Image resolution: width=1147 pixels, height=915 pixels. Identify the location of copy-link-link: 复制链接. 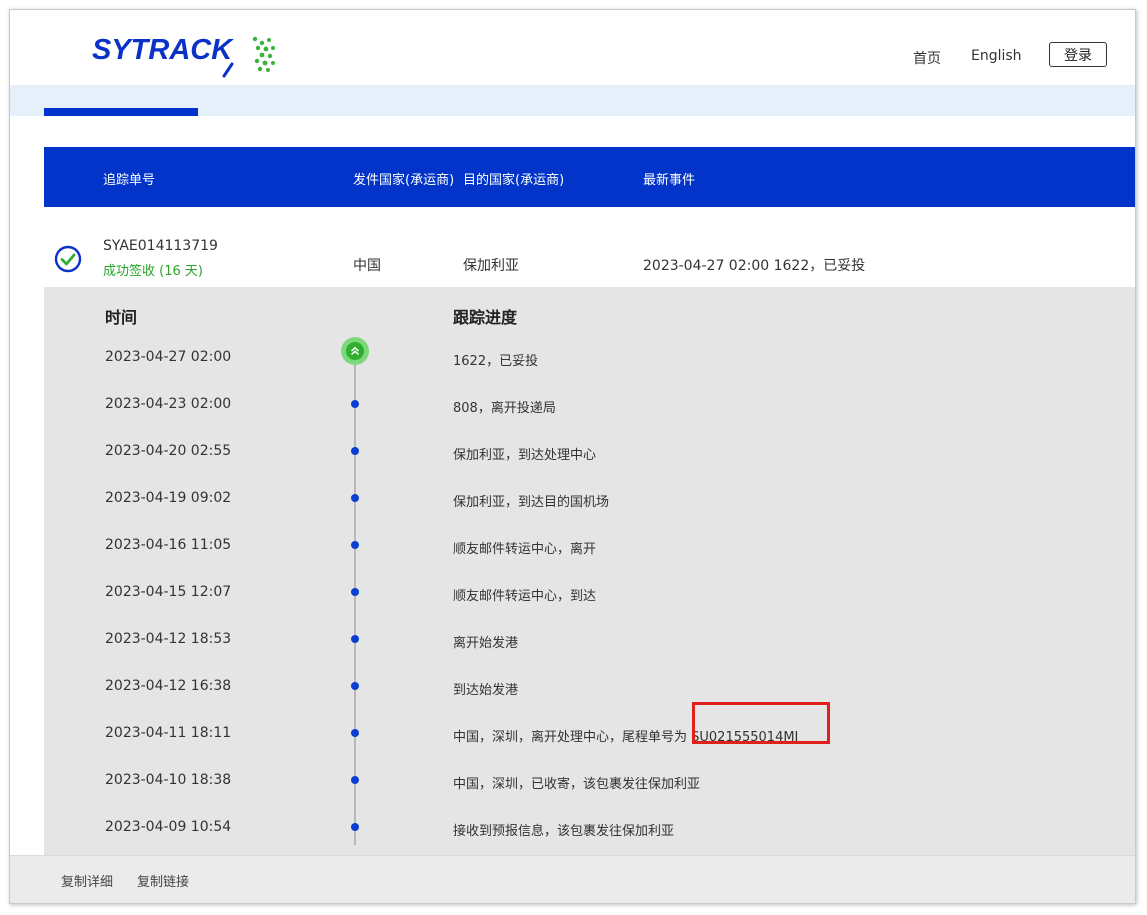
(163, 880).